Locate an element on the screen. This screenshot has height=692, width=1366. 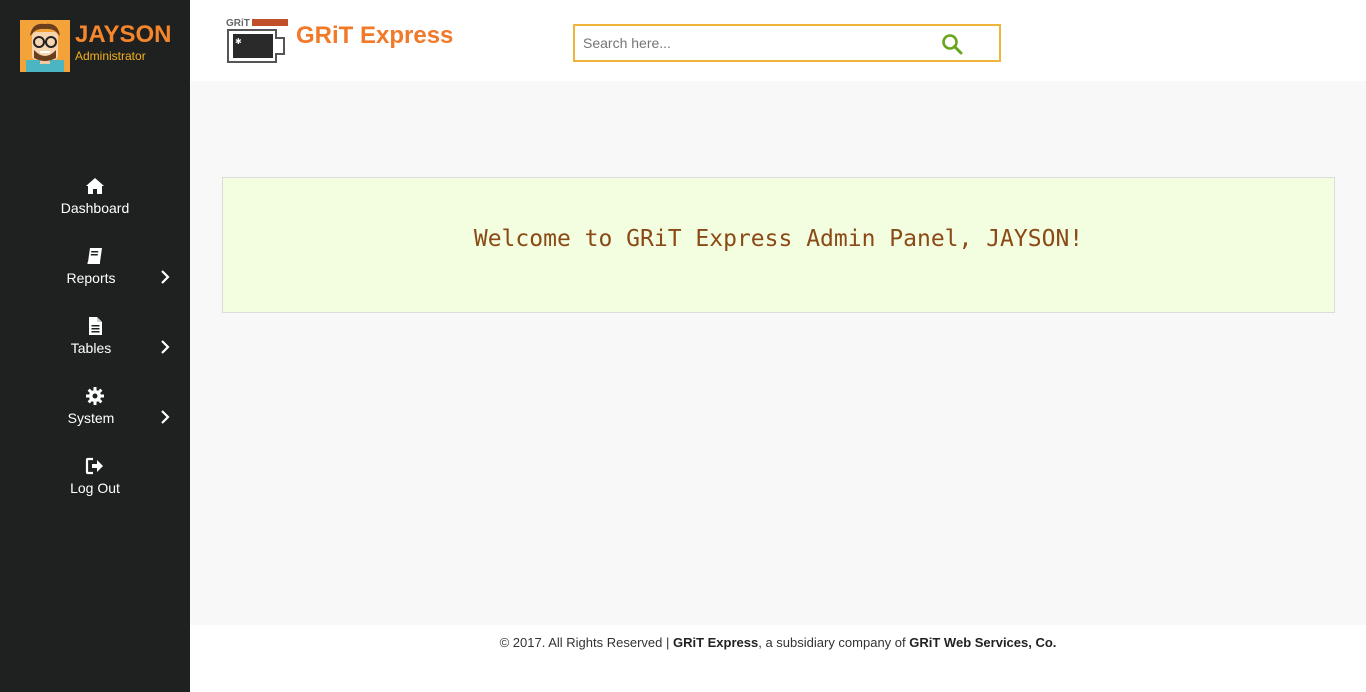
user-name: JAYSON is located at coordinates (123, 34).